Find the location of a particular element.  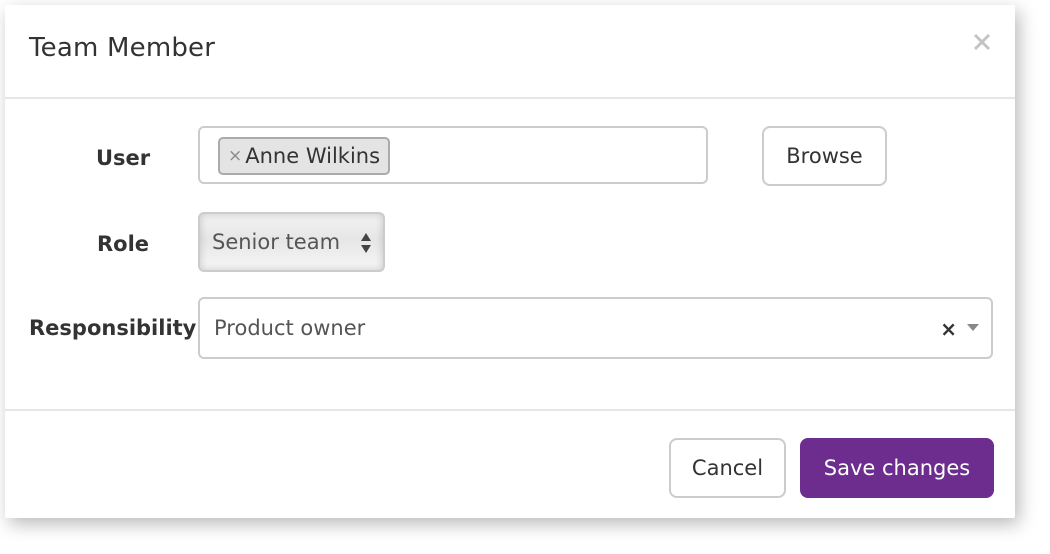

close-icon is located at coordinates (982, 42).